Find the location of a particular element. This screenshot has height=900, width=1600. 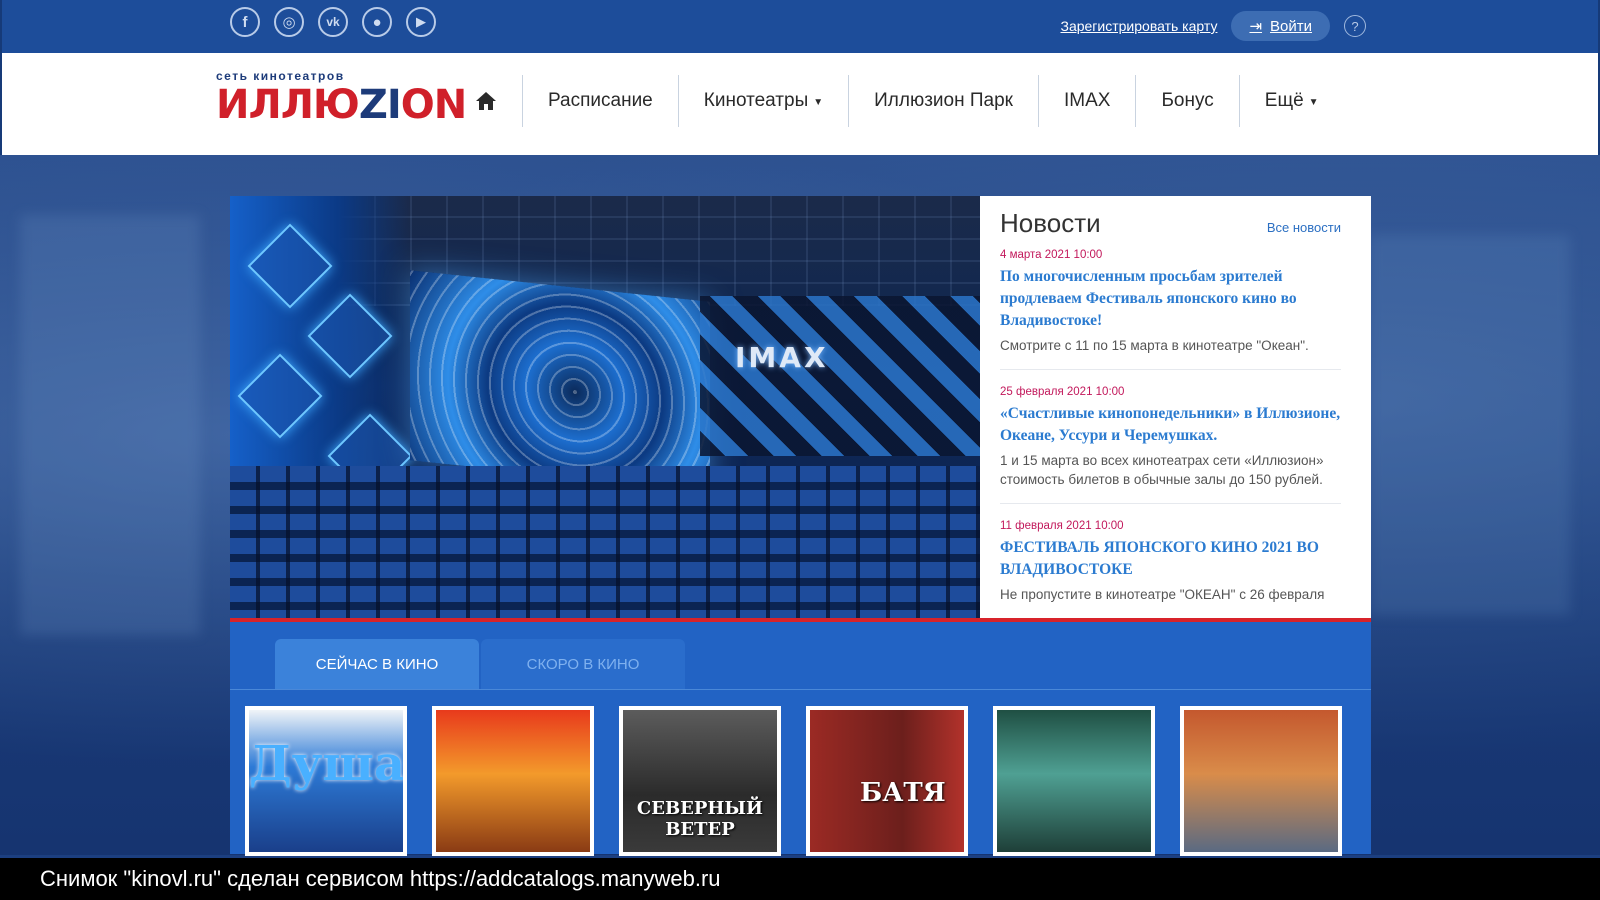

poster-title: СЕВЕРНЫЙ ВЕТЕР is located at coordinates (700, 819).